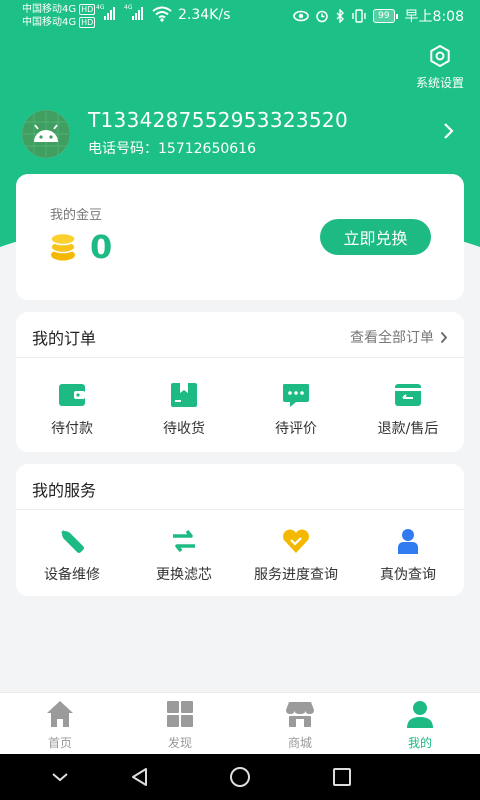  Describe the element at coordinates (204, 15) in the screenshot. I see `network-speed: 2.34K/s` at that location.